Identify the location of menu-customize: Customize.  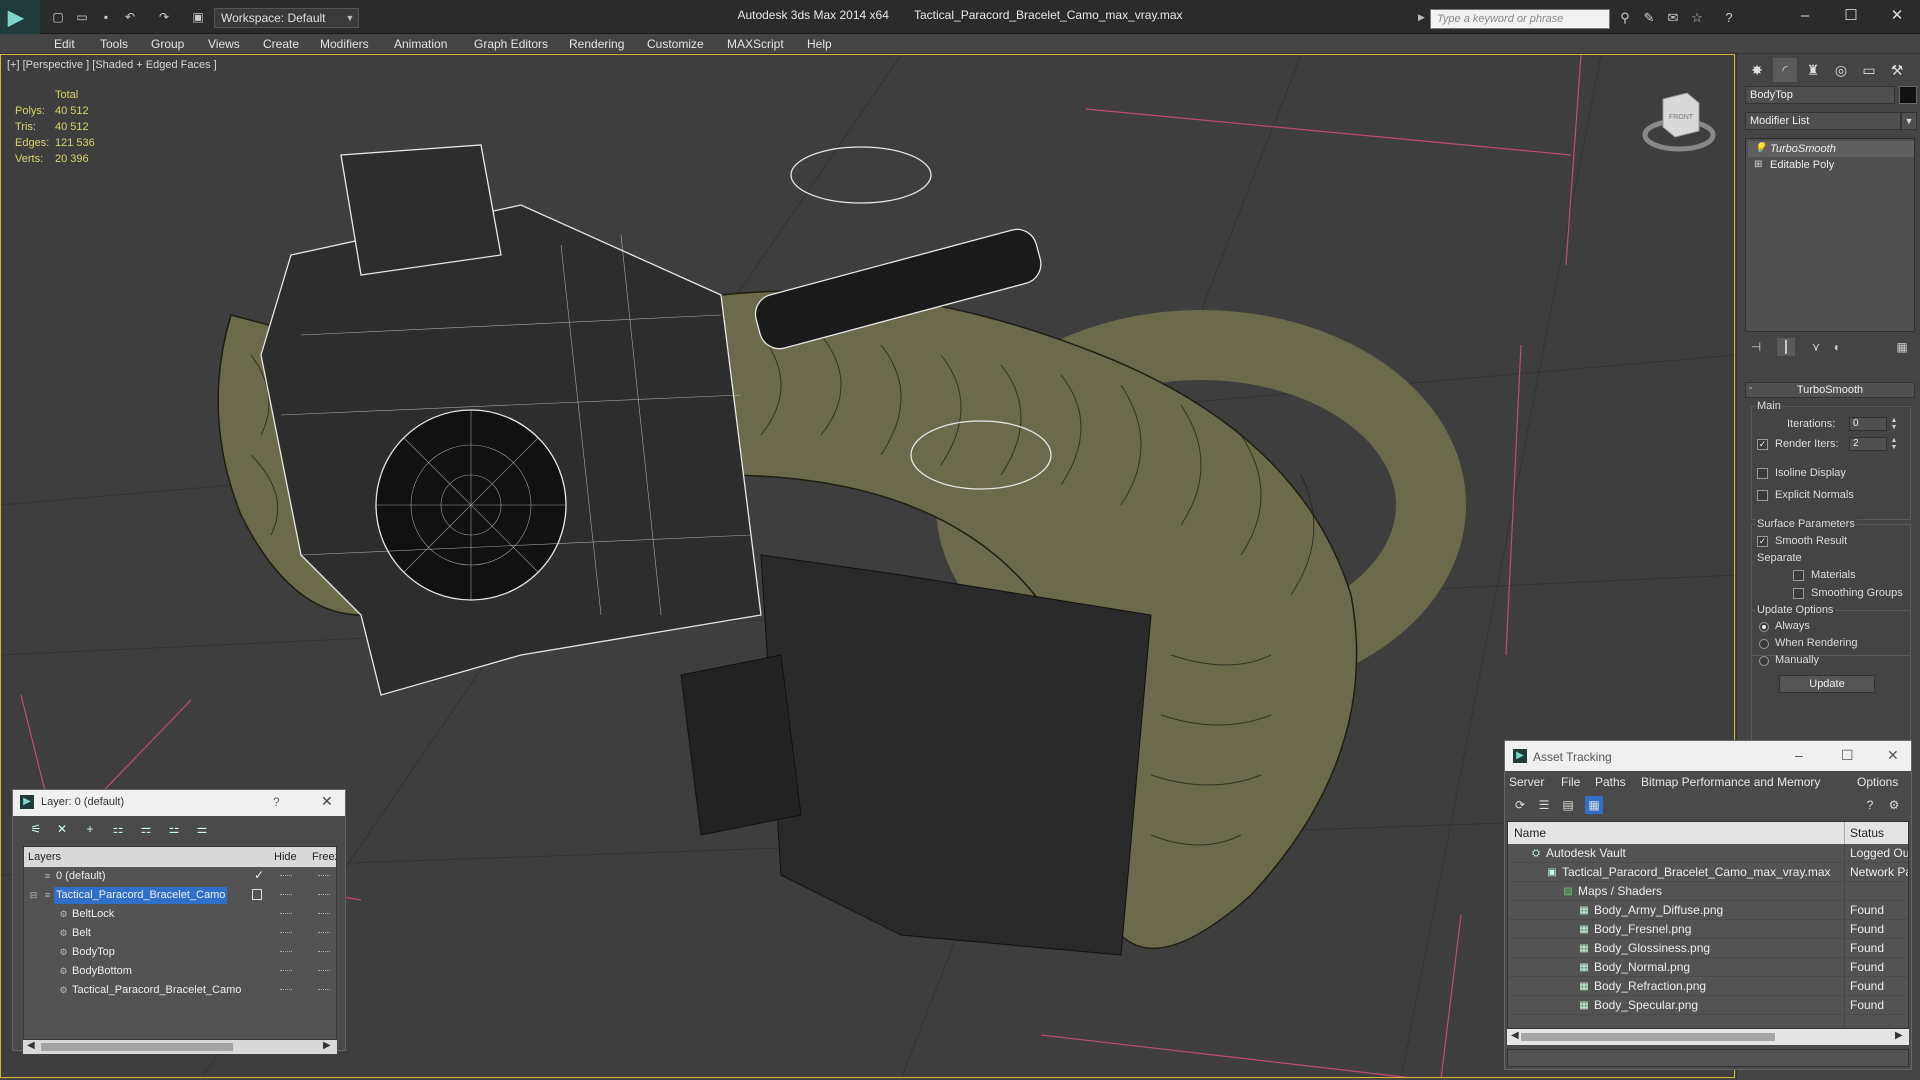
(675, 44).